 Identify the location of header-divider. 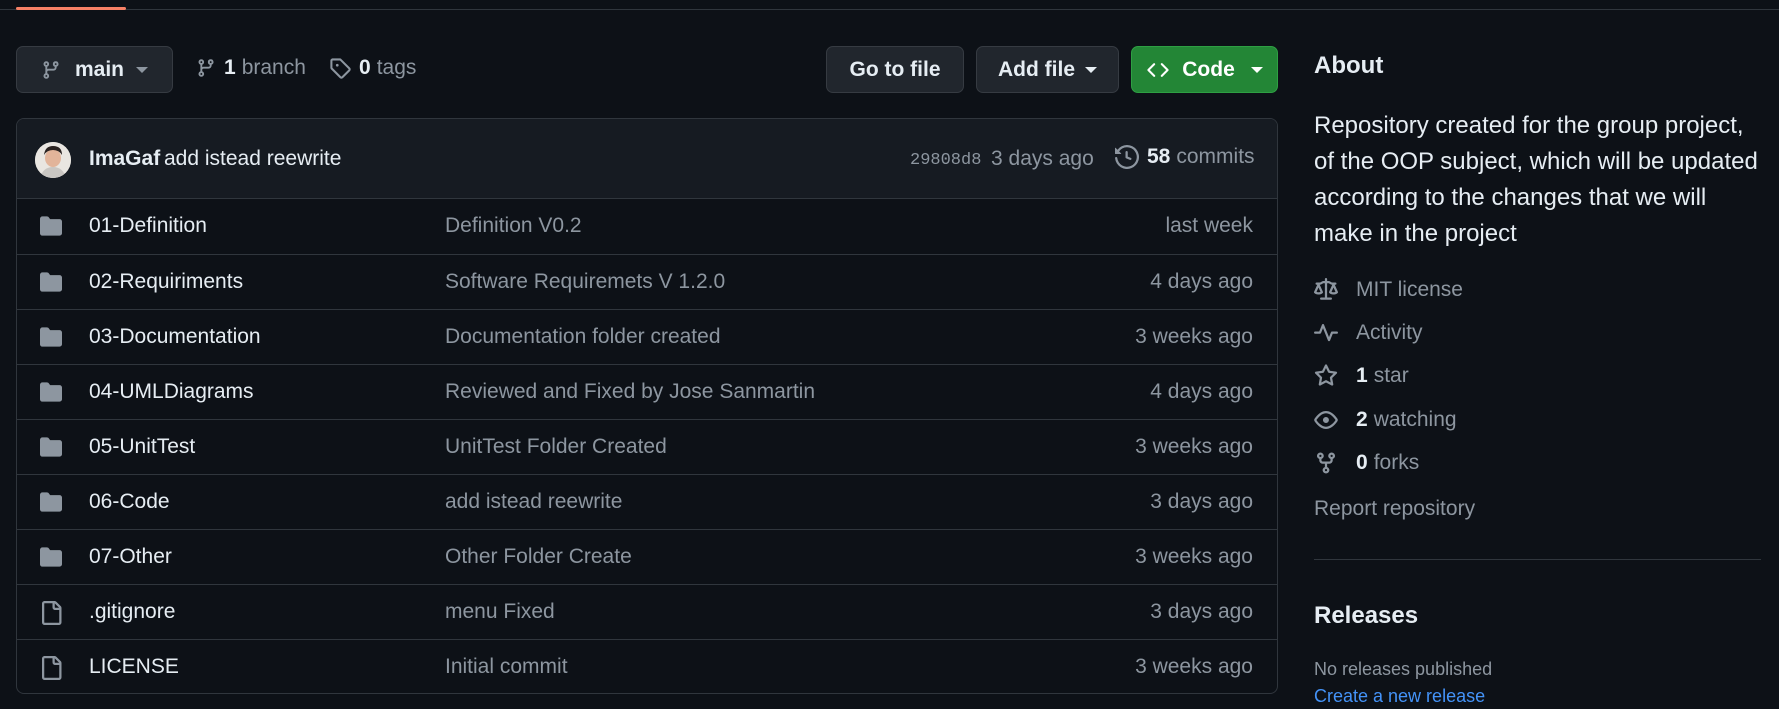
(889, 9).